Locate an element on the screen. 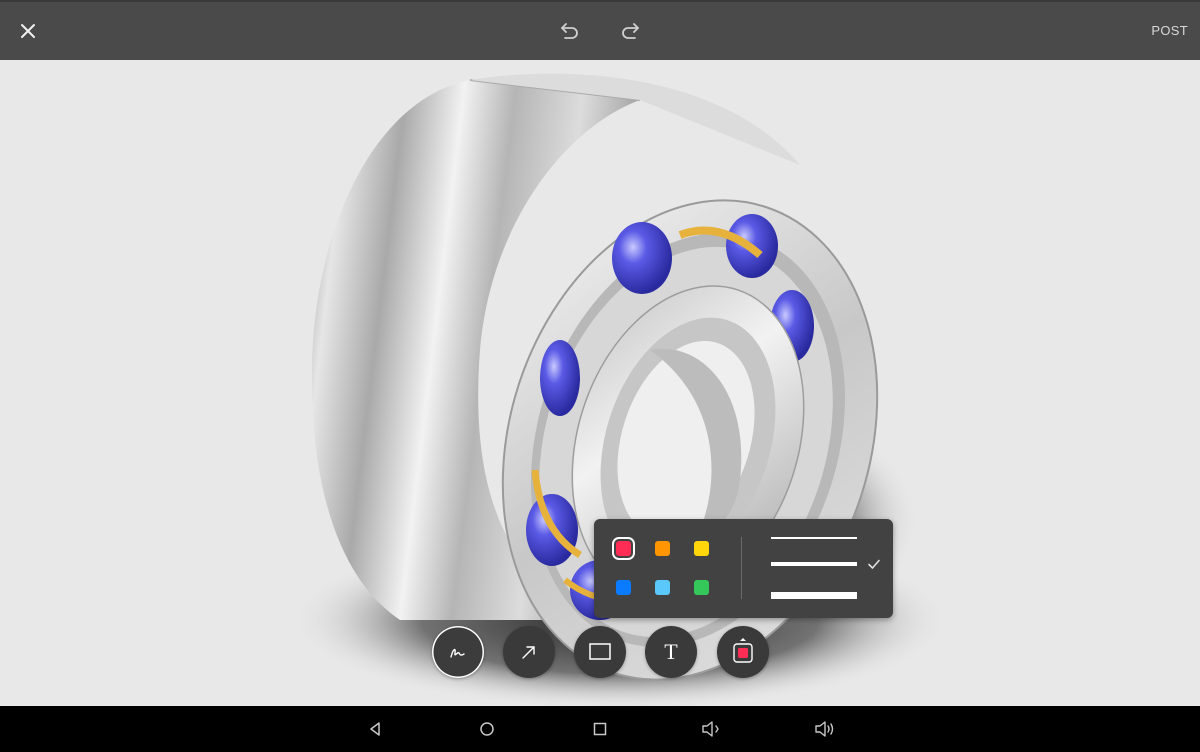 The height and width of the screenshot is (752, 1200). system-navigation-bar is located at coordinates (600, 729).